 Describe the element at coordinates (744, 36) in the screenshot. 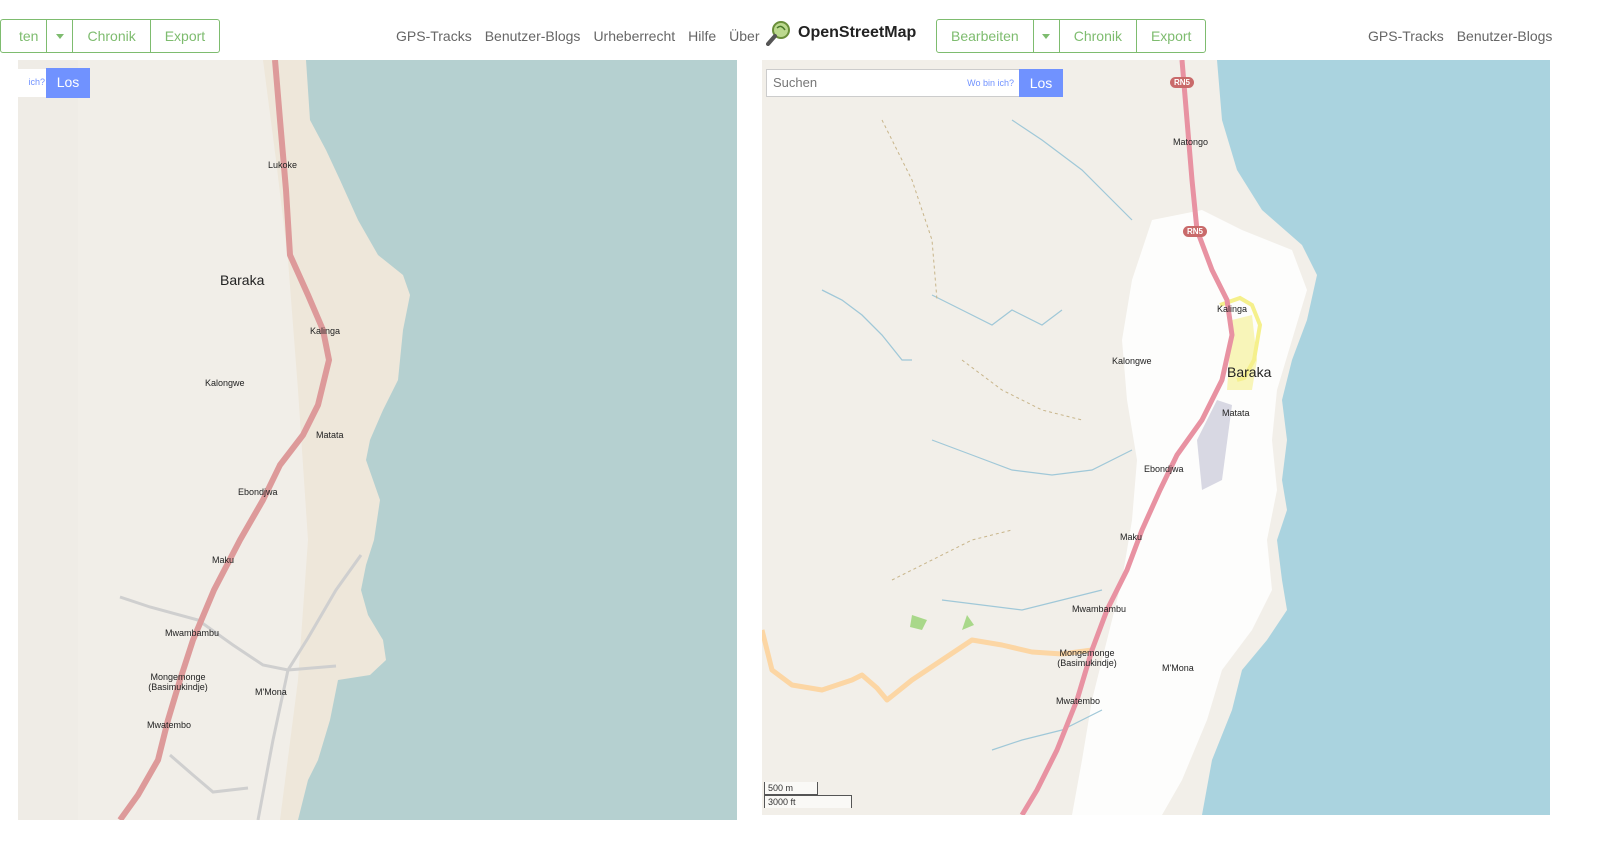

I see `nav-about-link: Über` at that location.